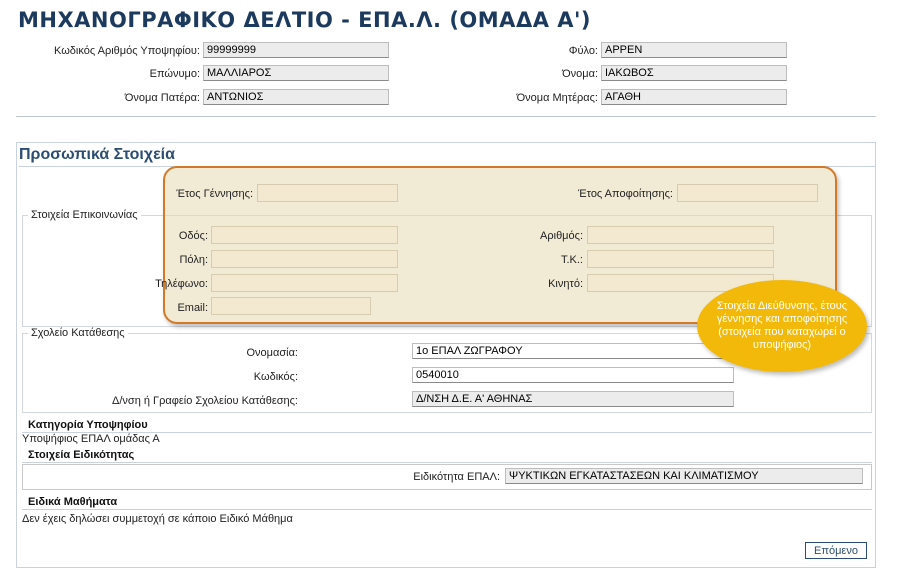 The height and width of the screenshot is (579, 907). Describe the element at coordinates (174, 74) in the screenshot. I see `surname-label: Επώνυμο:` at that location.